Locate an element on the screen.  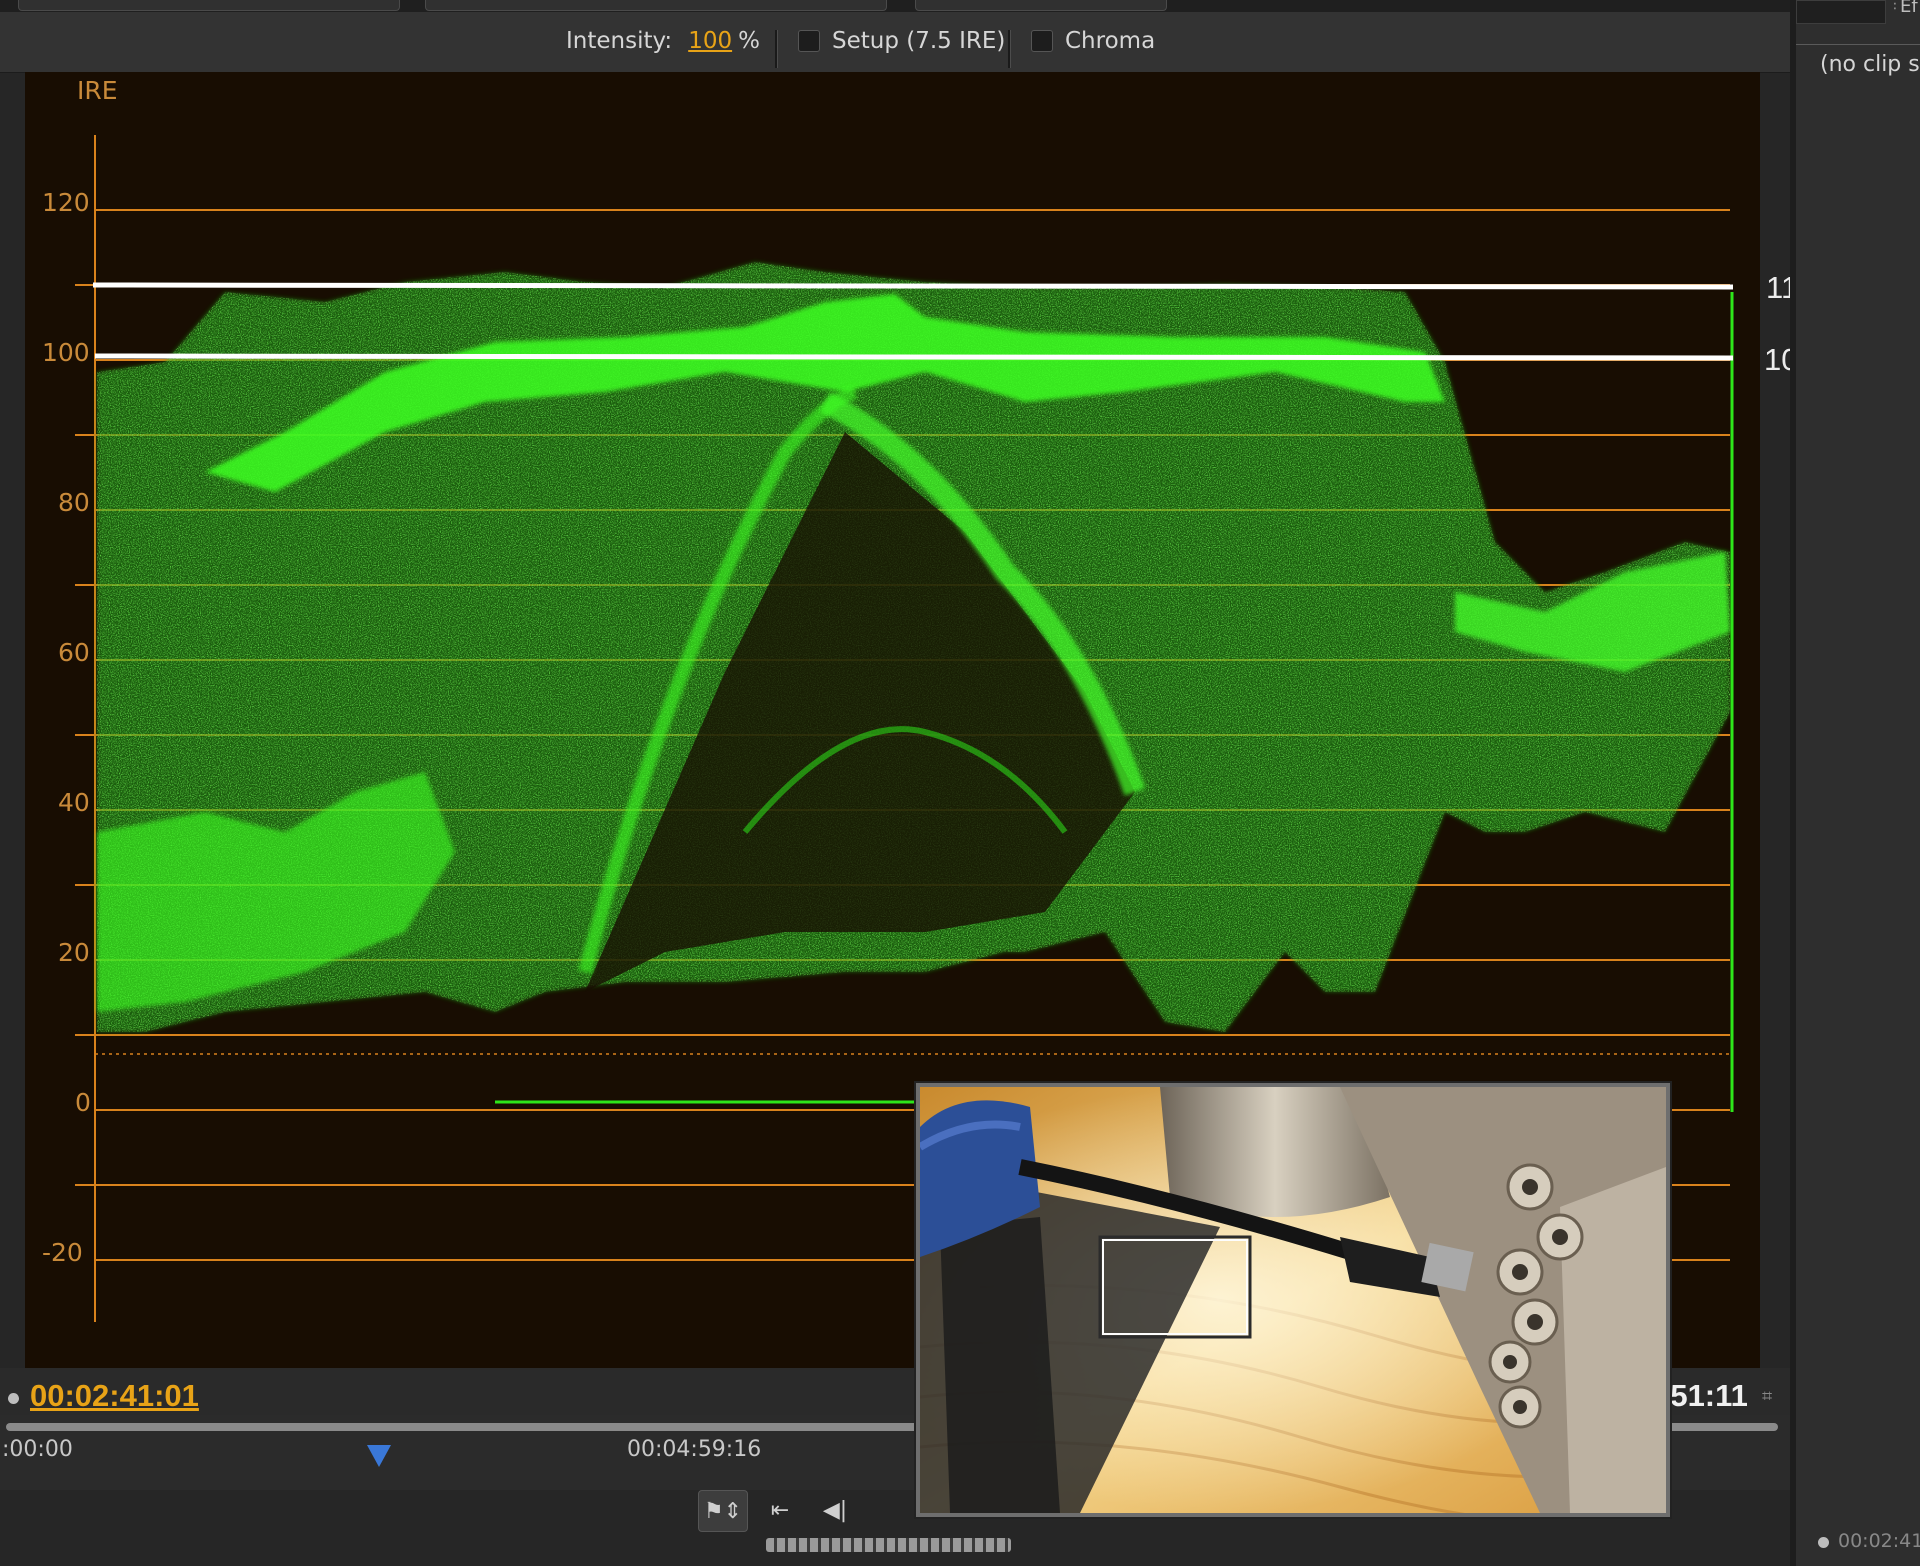
marker-icon: ⚑⇕ is located at coordinates (723, 1511).